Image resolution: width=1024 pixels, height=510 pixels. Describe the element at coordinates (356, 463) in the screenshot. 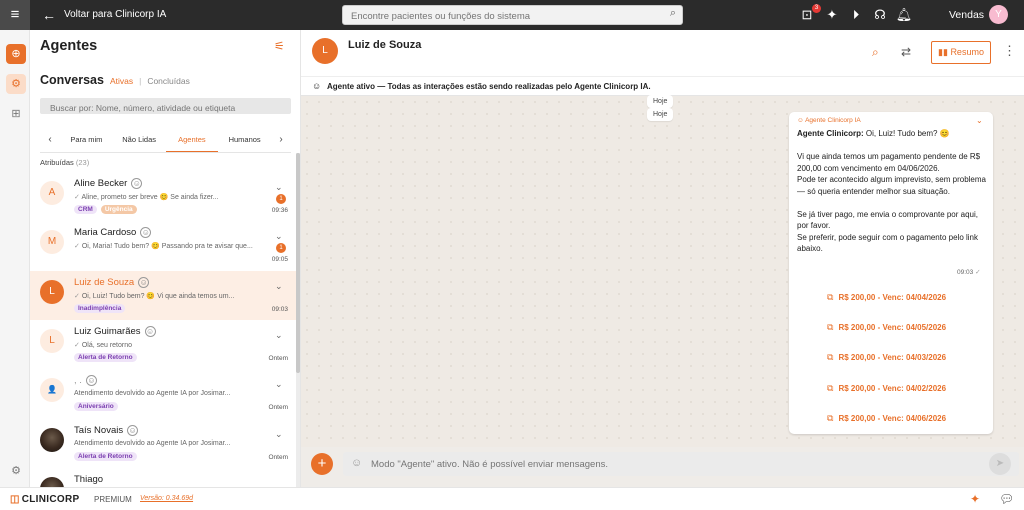

I see `emoji-icon: ☺` at that location.